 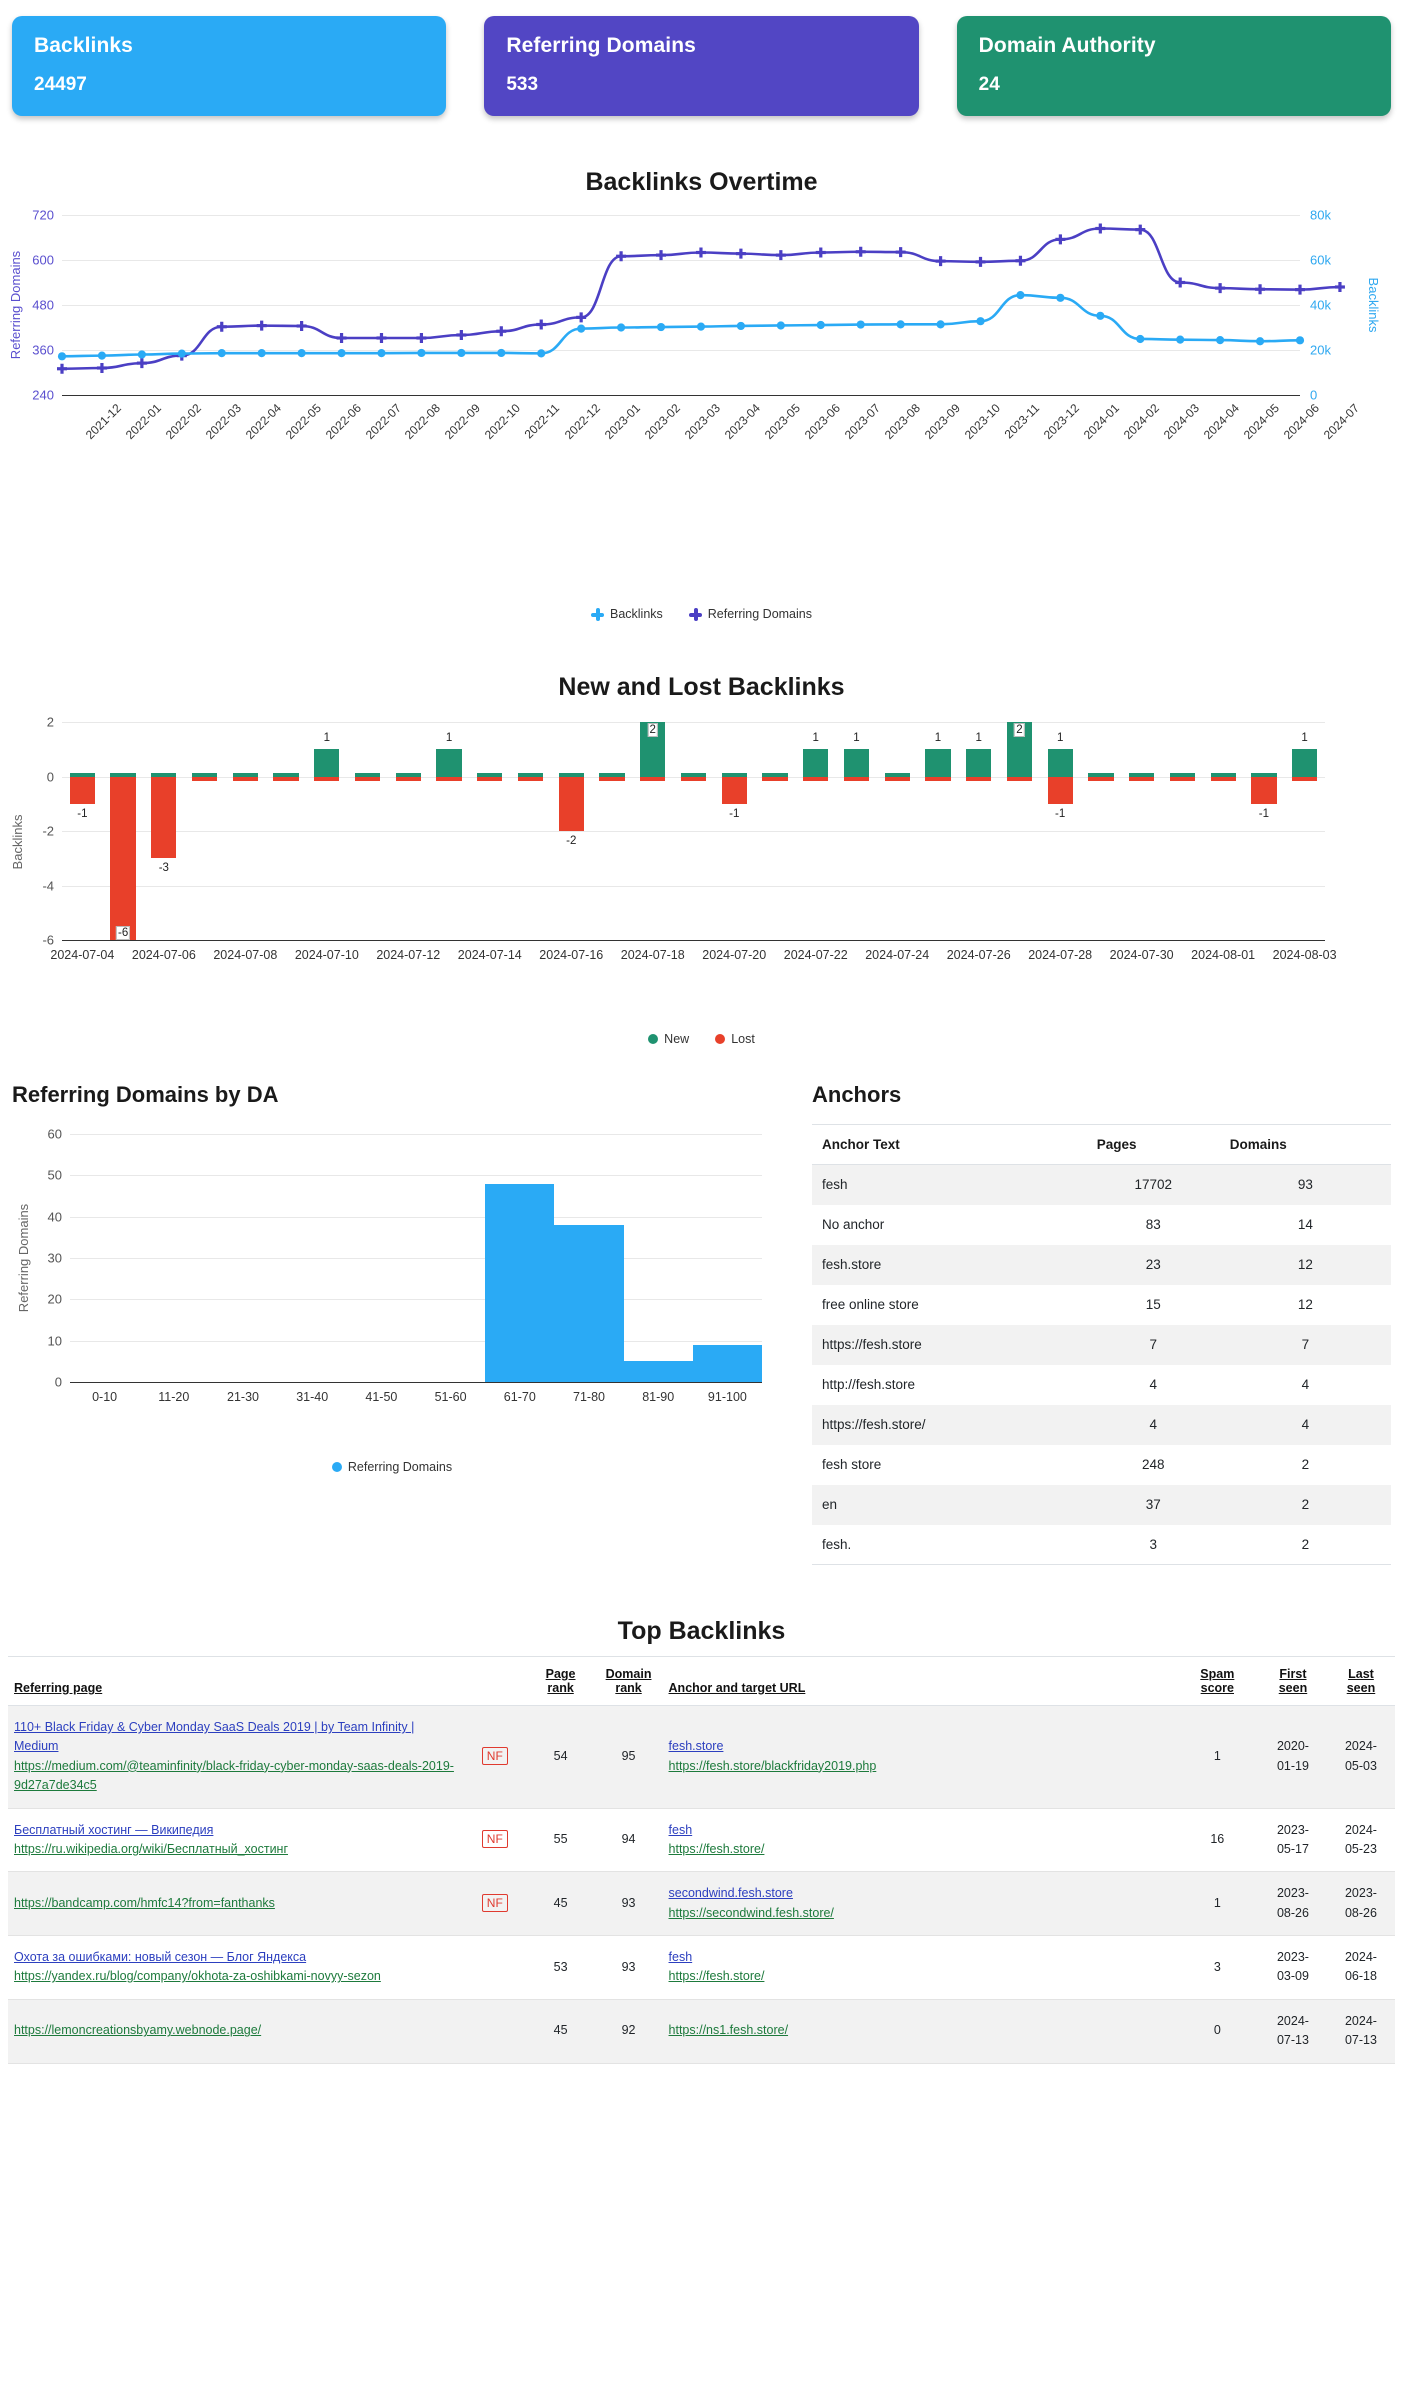 I want to click on column-header-page-rank: Page rank, so click(x=560, y=1681).